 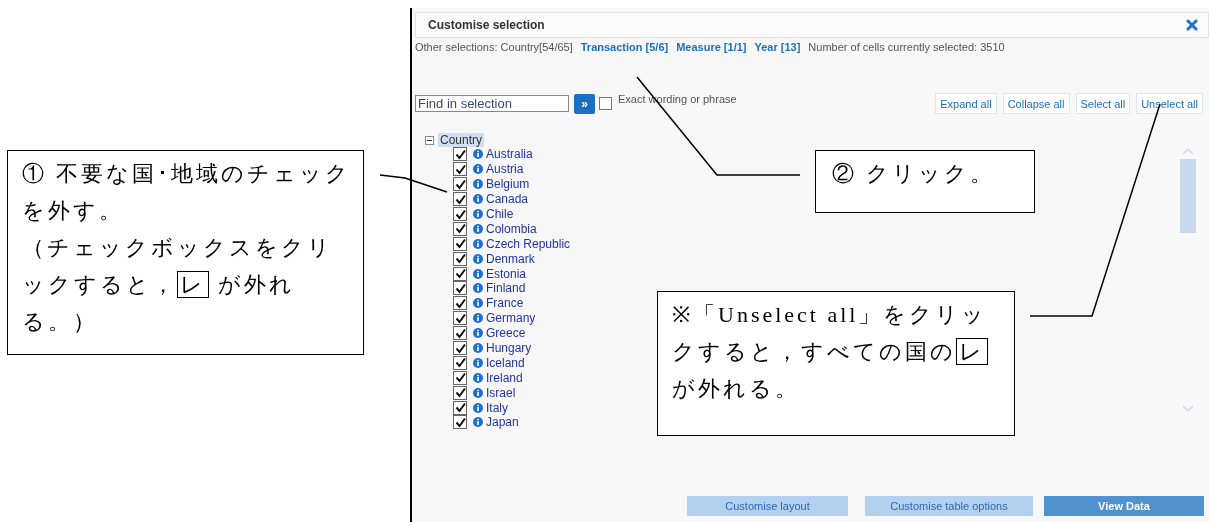 I want to click on tree-item: Australia, so click(x=509, y=154).